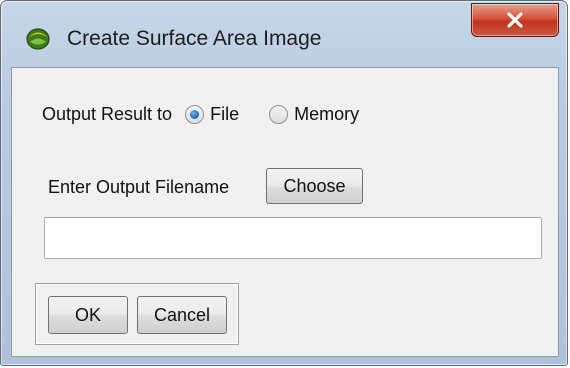  I want to click on choose-button: Choose, so click(314, 186).